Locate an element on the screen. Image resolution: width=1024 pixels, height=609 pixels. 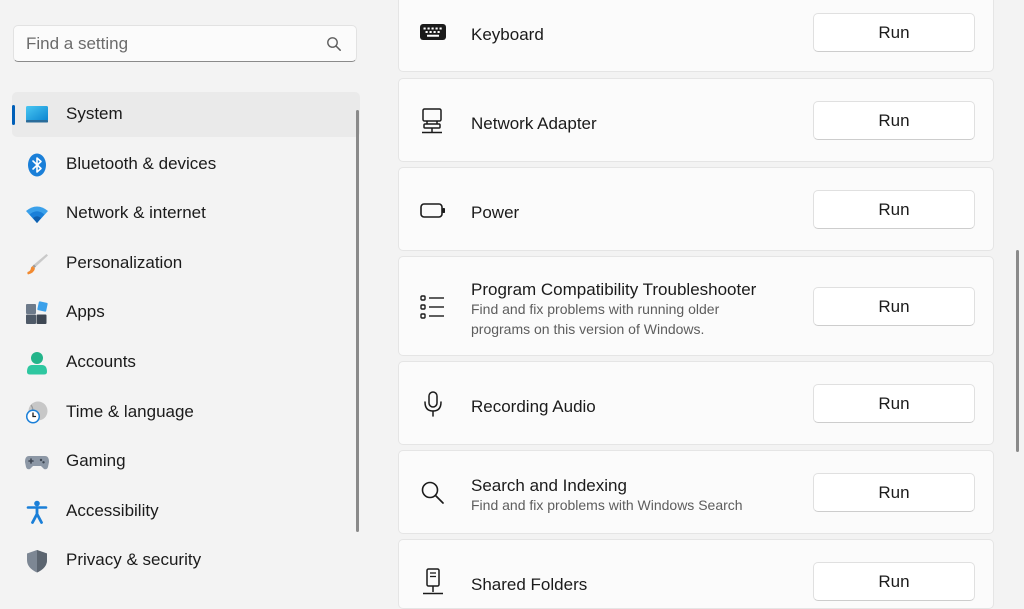
sidebar-item-label: Time & language is located at coordinates (130, 411).